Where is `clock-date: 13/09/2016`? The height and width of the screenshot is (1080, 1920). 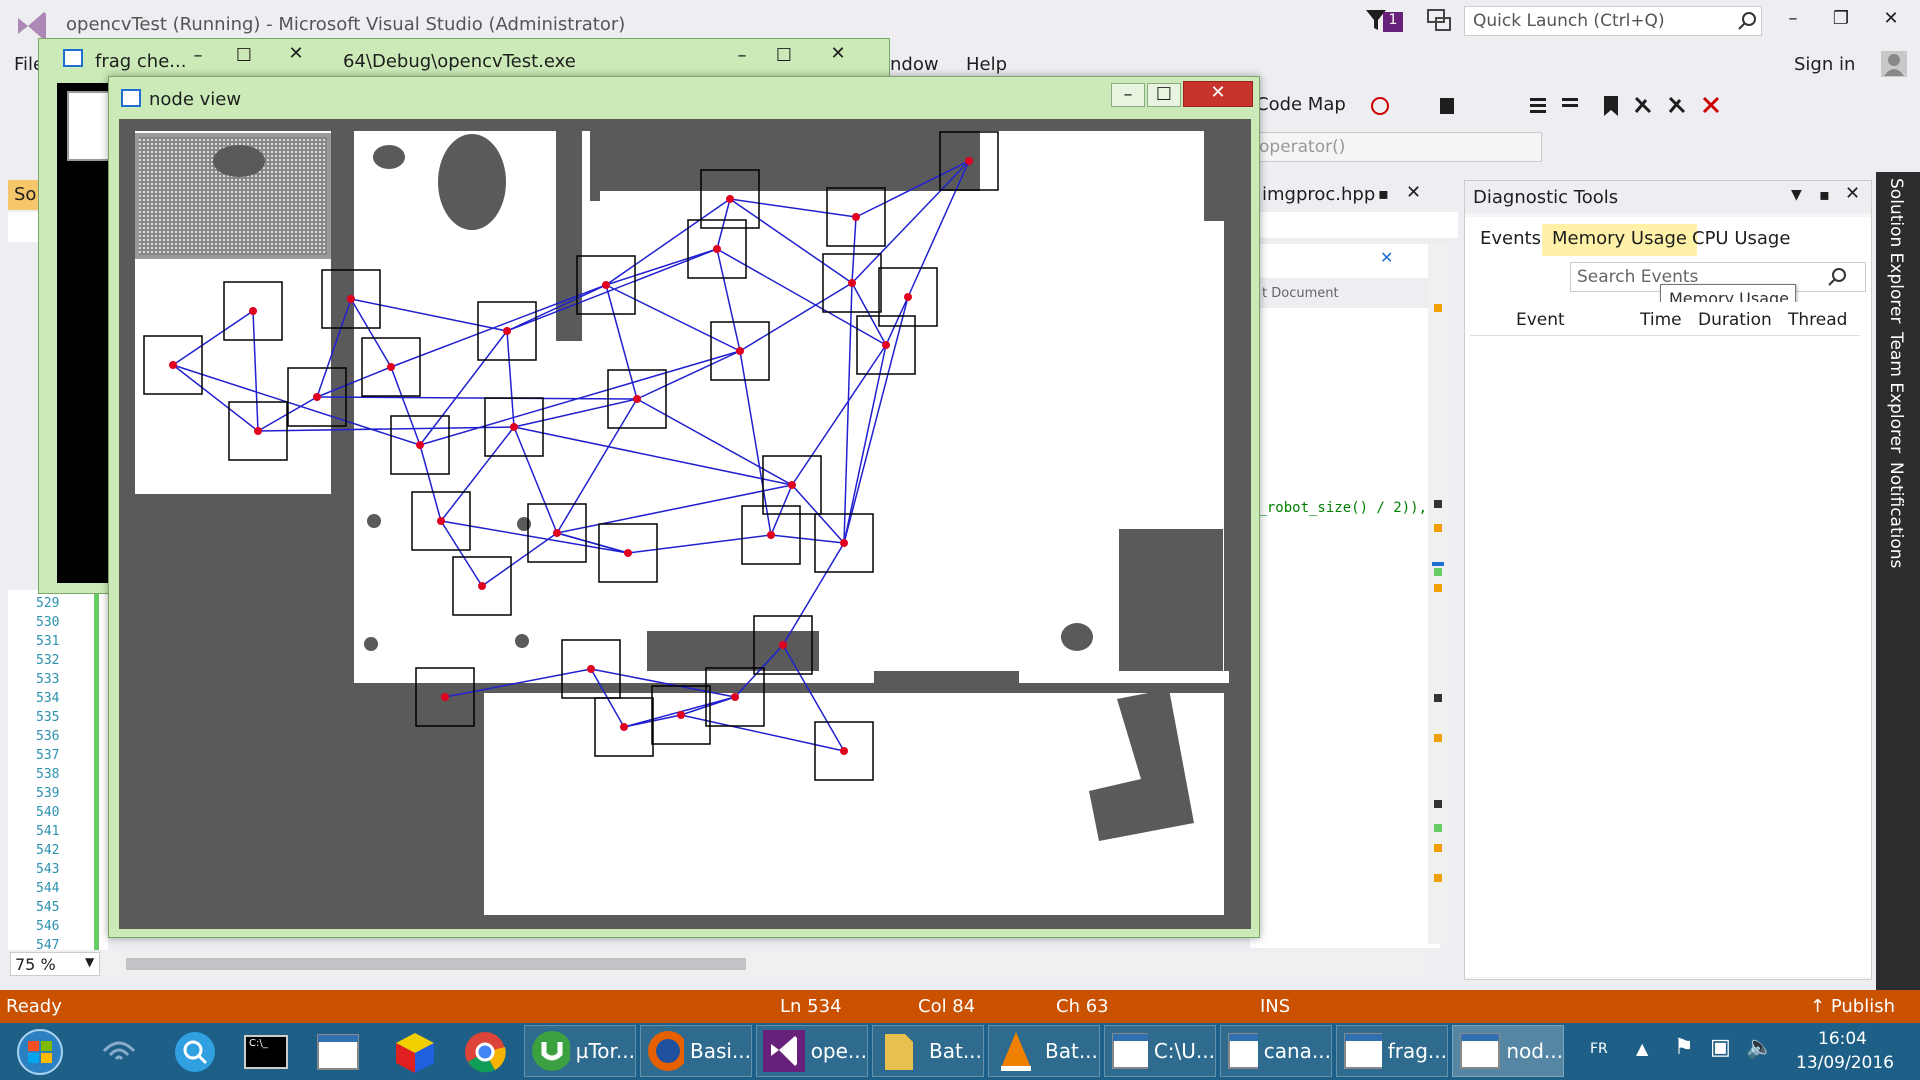 clock-date: 13/09/2016 is located at coordinates (1845, 1063).